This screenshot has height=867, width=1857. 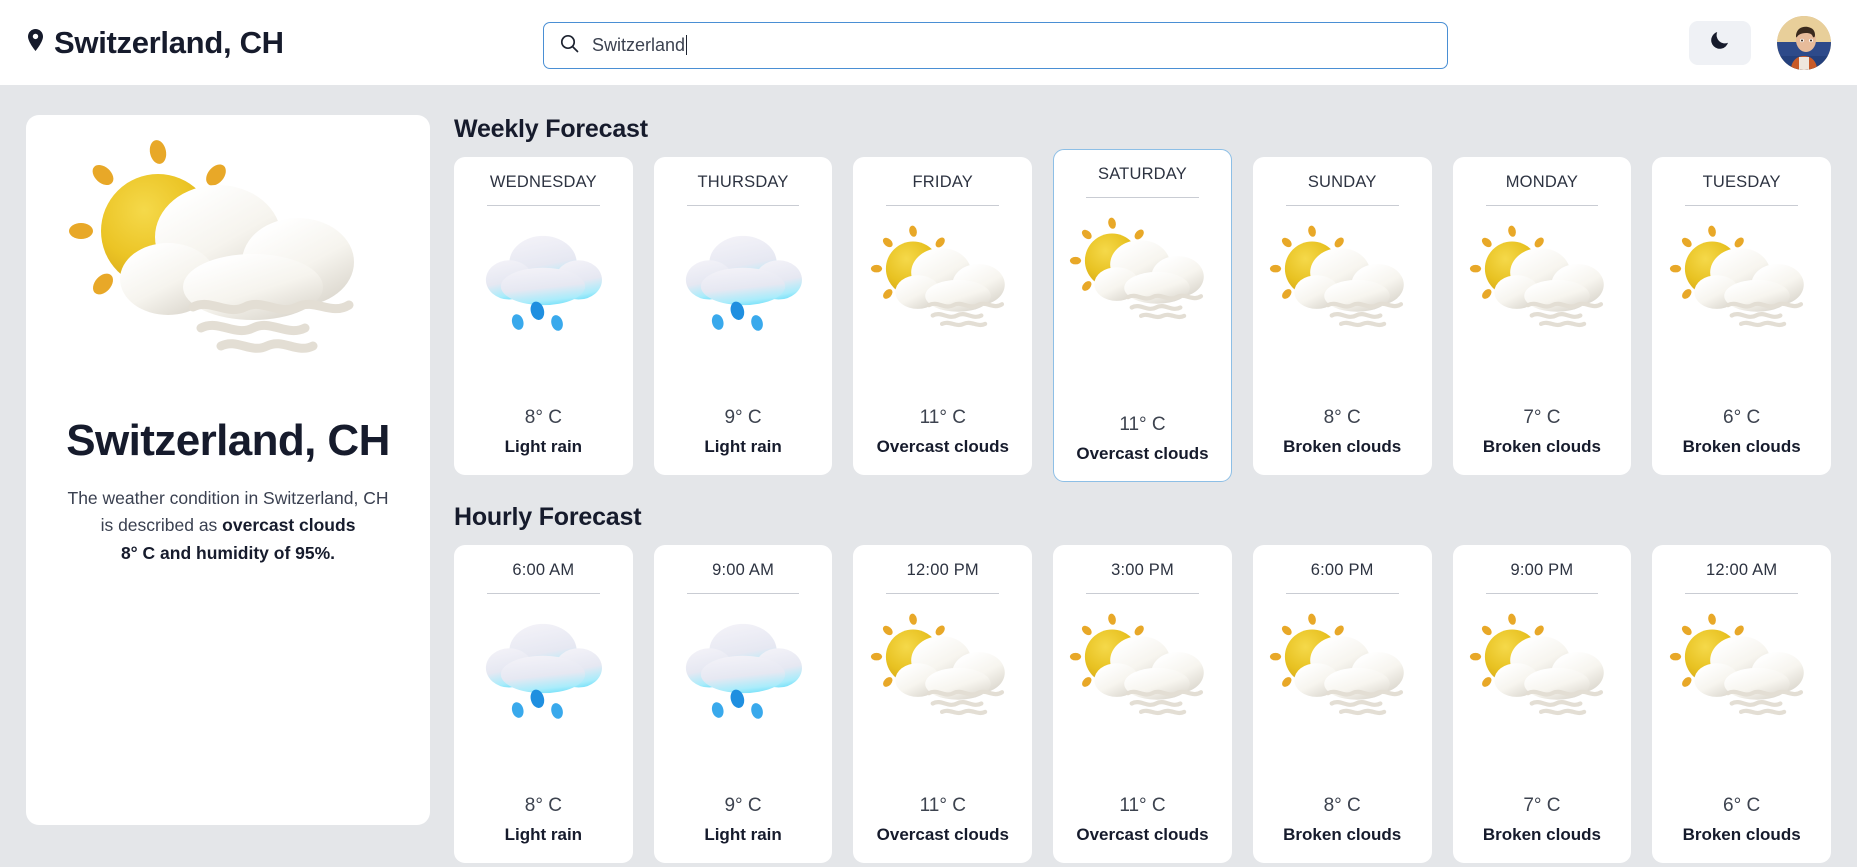 What do you see at coordinates (1760, 42) in the screenshot?
I see `top-bar-actions` at bounding box center [1760, 42].